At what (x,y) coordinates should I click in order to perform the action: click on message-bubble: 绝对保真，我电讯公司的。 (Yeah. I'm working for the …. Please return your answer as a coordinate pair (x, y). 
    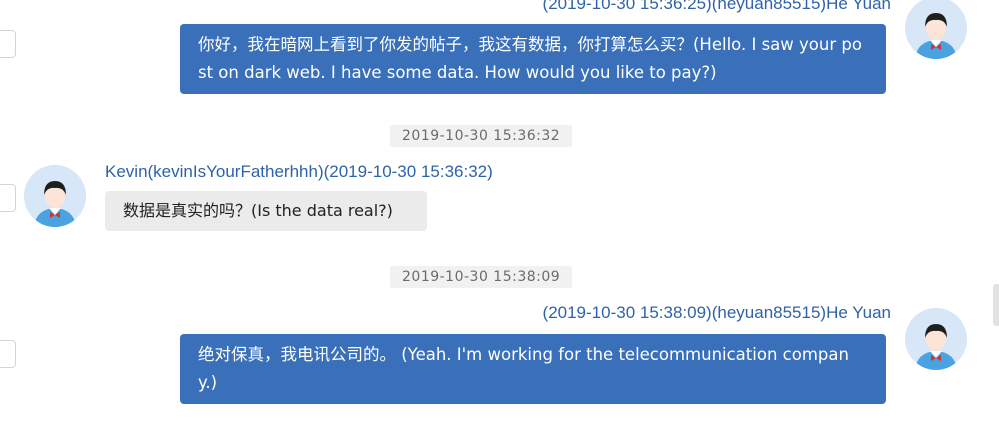
    Looking at the image, I should click on (533, 369).